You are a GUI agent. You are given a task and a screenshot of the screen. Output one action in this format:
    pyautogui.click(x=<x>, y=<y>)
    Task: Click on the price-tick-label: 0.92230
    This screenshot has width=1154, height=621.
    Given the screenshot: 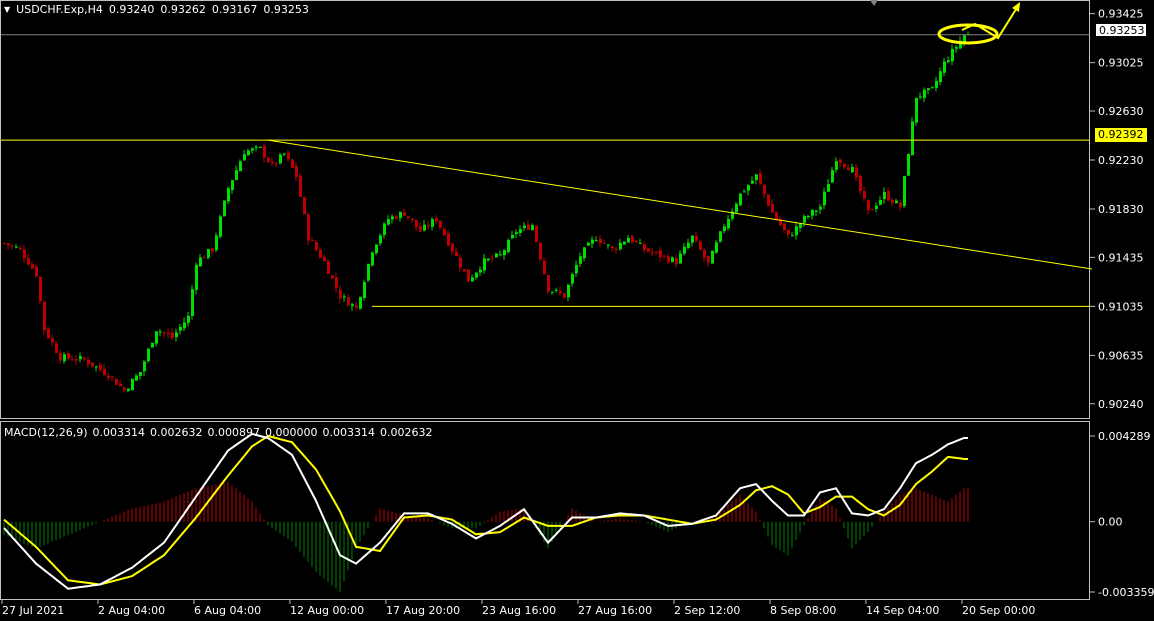 What is the action you would take?
    pyautogui.click(x=1121, y=160)
    